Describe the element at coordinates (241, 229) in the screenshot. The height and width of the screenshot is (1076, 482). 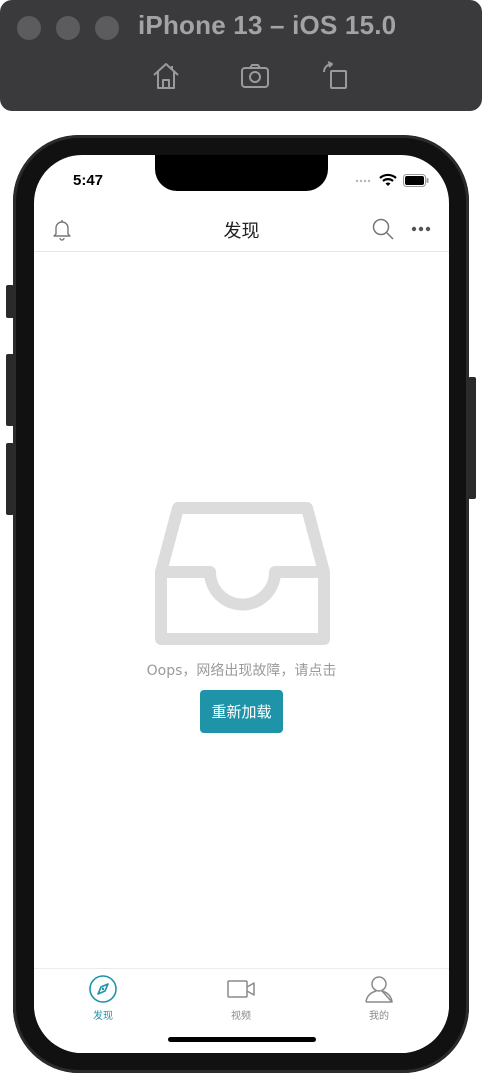
I see `navigation-bar: 发现` at that location.